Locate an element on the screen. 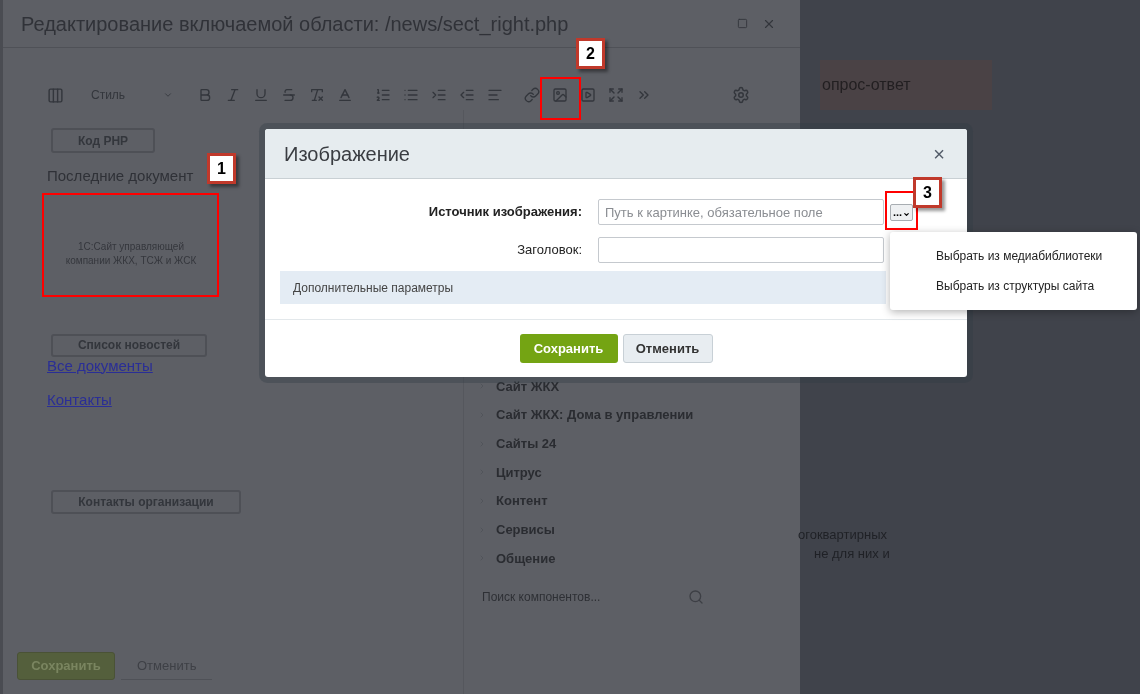 The width and height of the screenshot is (1140, 694). menu-item: Выбрать из структуры сайта is located at coordinates (1036, 286).